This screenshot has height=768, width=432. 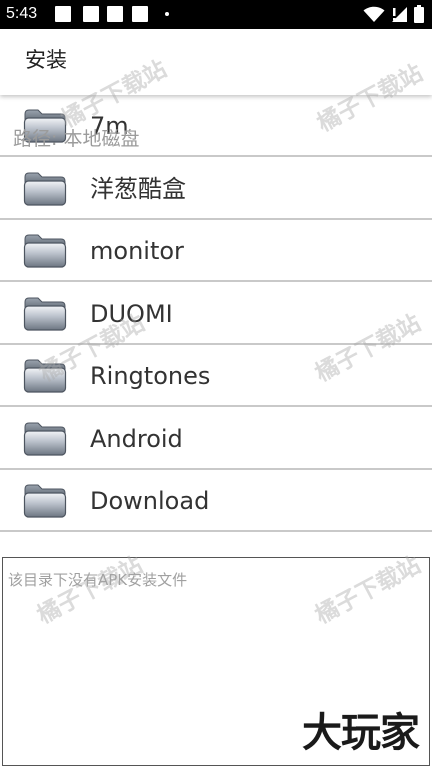 I want to click on folder-name: Download, so click(x=150, y=501).